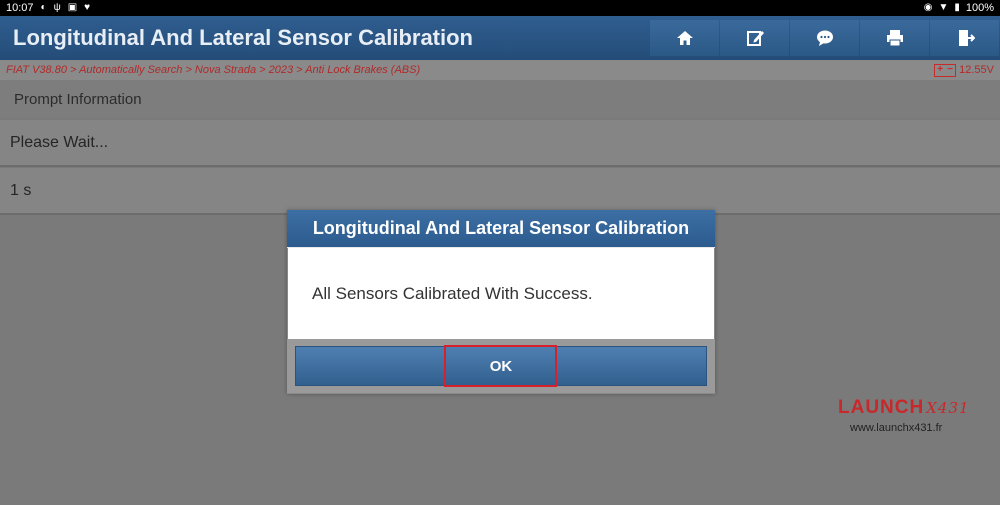  I want to click on list-item: 1 s, so click(500, 191).